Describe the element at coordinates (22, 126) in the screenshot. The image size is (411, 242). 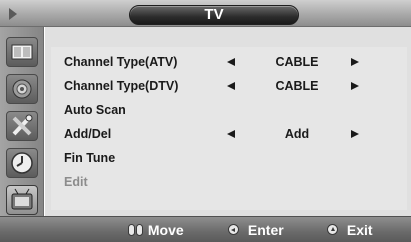
I see `setup-tools-icon` at that location.